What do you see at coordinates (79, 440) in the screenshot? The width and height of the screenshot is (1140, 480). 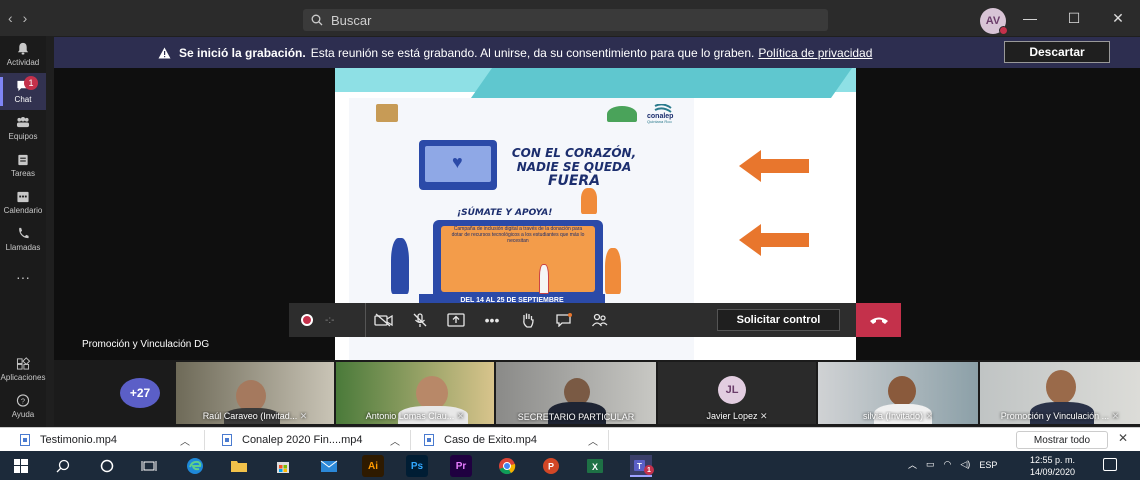 I see `download-filename: Testimonio.mp4` at bounding box center [79, 440].